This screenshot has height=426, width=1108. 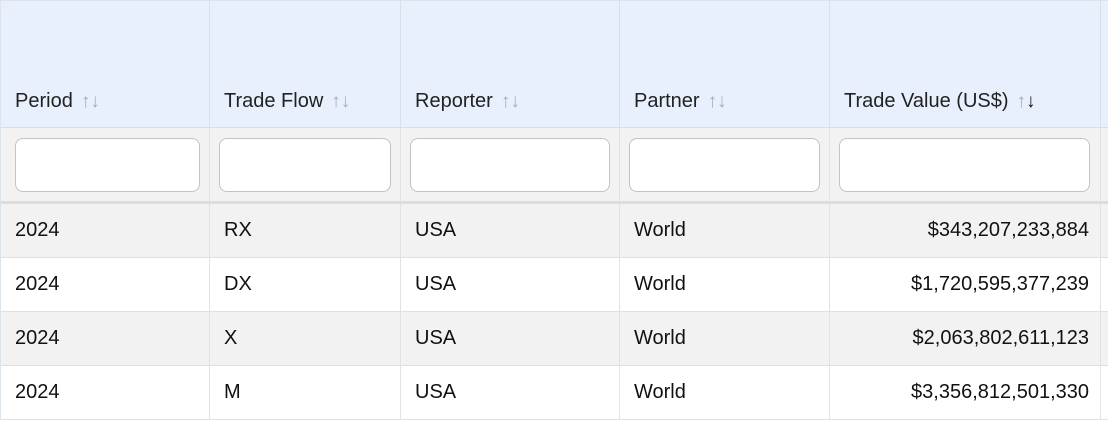 I want to click on filter-cell-trade-value, so click(x=965, y=164).